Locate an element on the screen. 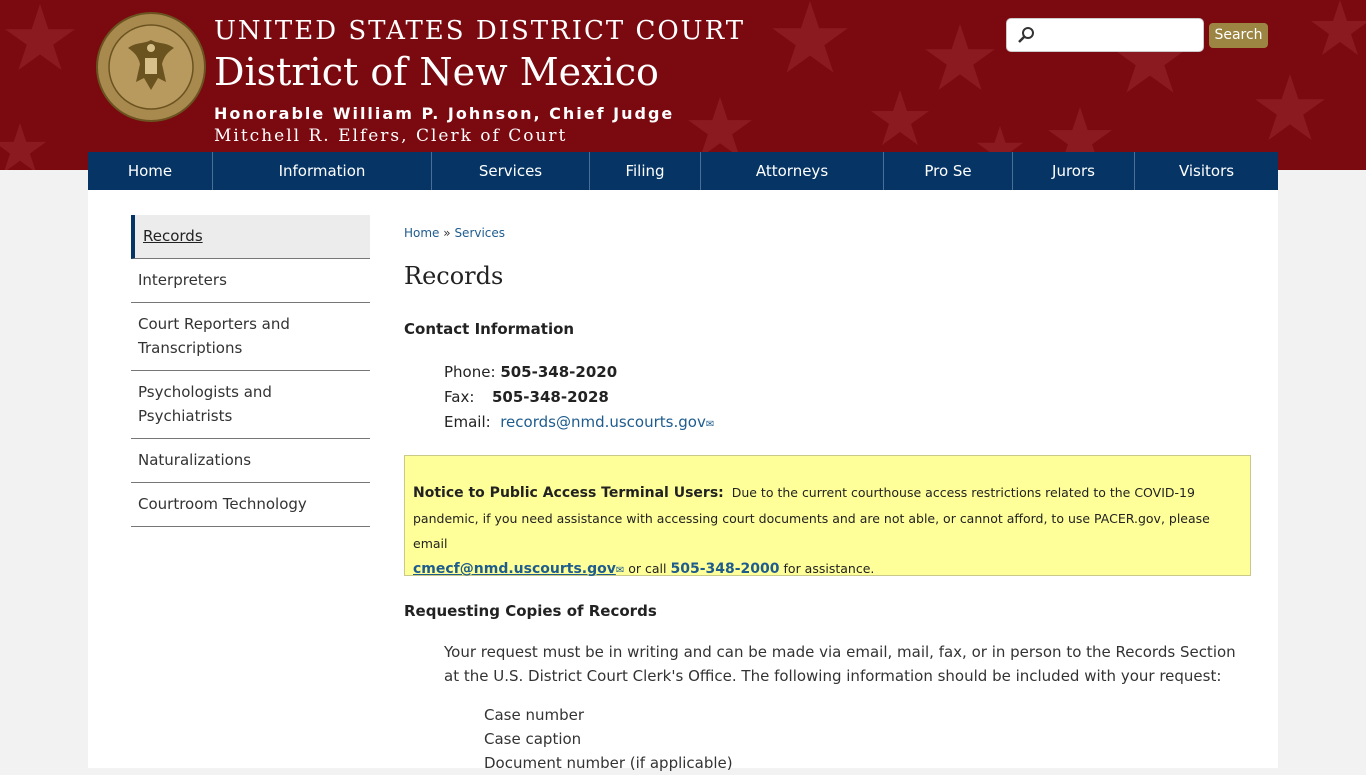 The width and height of the screenshot is (1366, 775). sidebar-item-interpreters: Interpreters is located at coordinates (250, 281).